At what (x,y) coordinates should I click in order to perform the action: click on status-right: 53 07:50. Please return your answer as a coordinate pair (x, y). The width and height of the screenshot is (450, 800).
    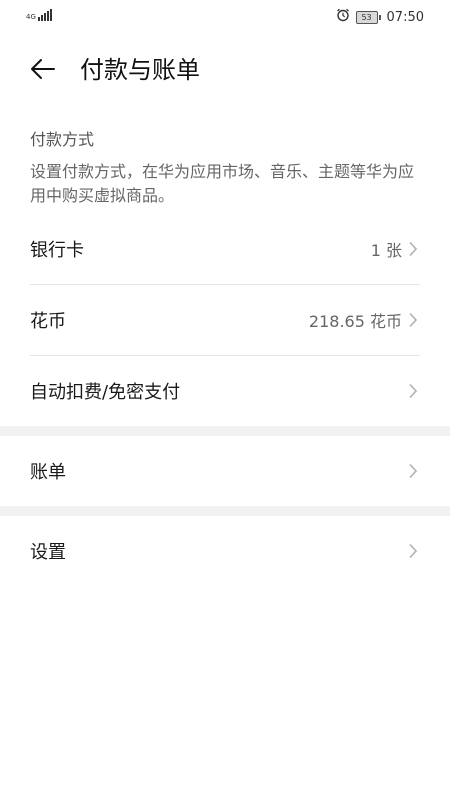
    Looking at the image, I should click on (380, 17).